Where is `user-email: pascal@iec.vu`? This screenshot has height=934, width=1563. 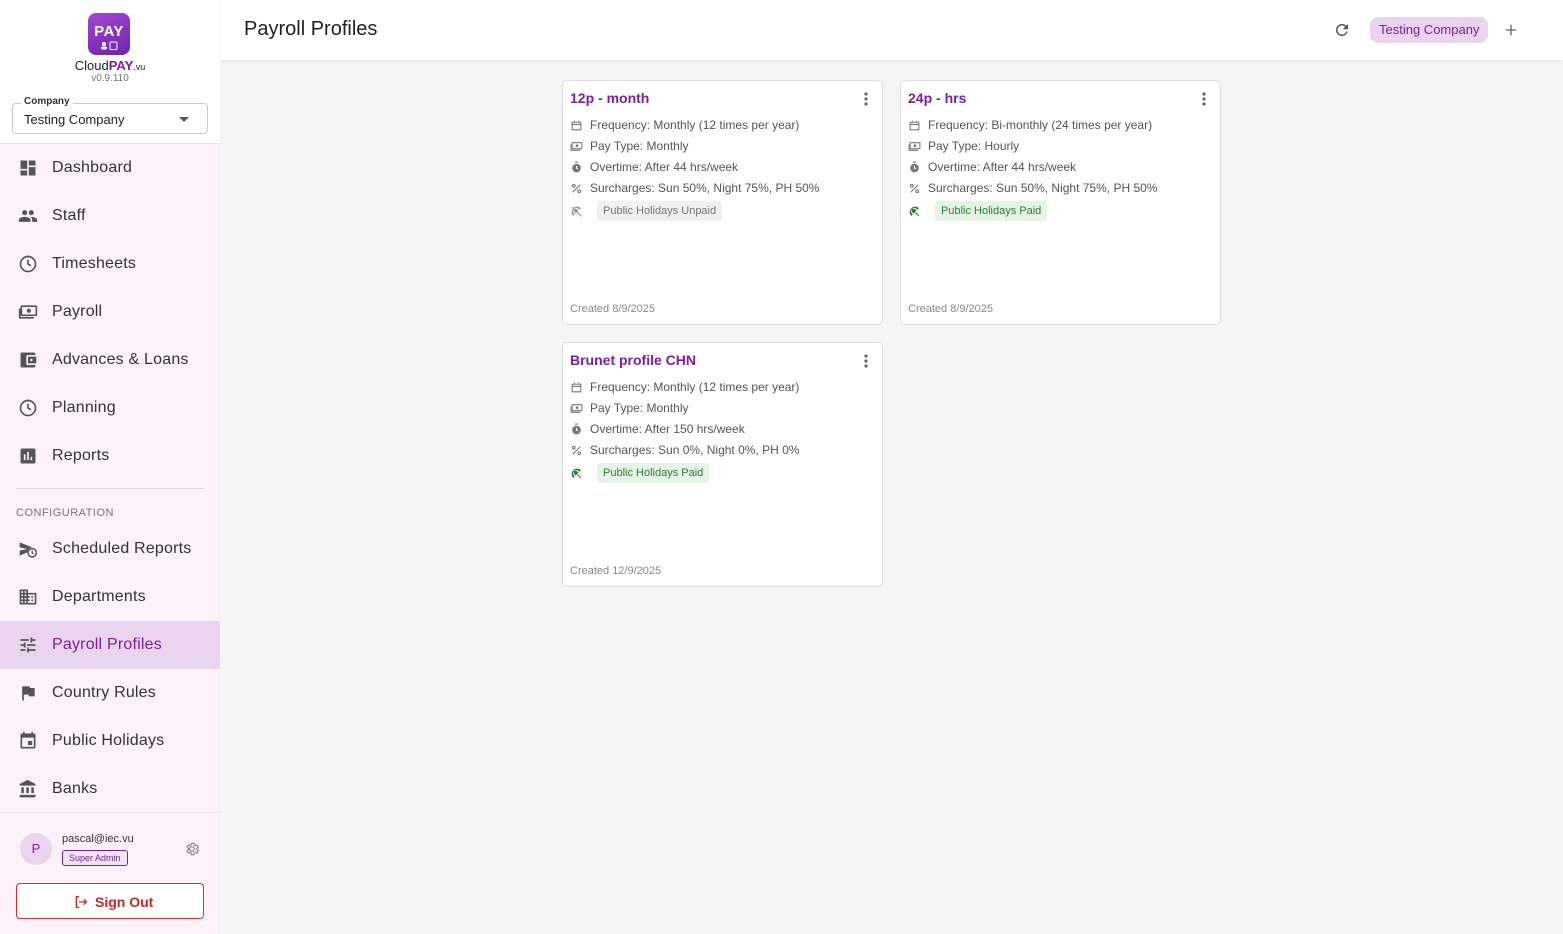
user-email: pascal@iec.vu is located at coordinates (98, 839).